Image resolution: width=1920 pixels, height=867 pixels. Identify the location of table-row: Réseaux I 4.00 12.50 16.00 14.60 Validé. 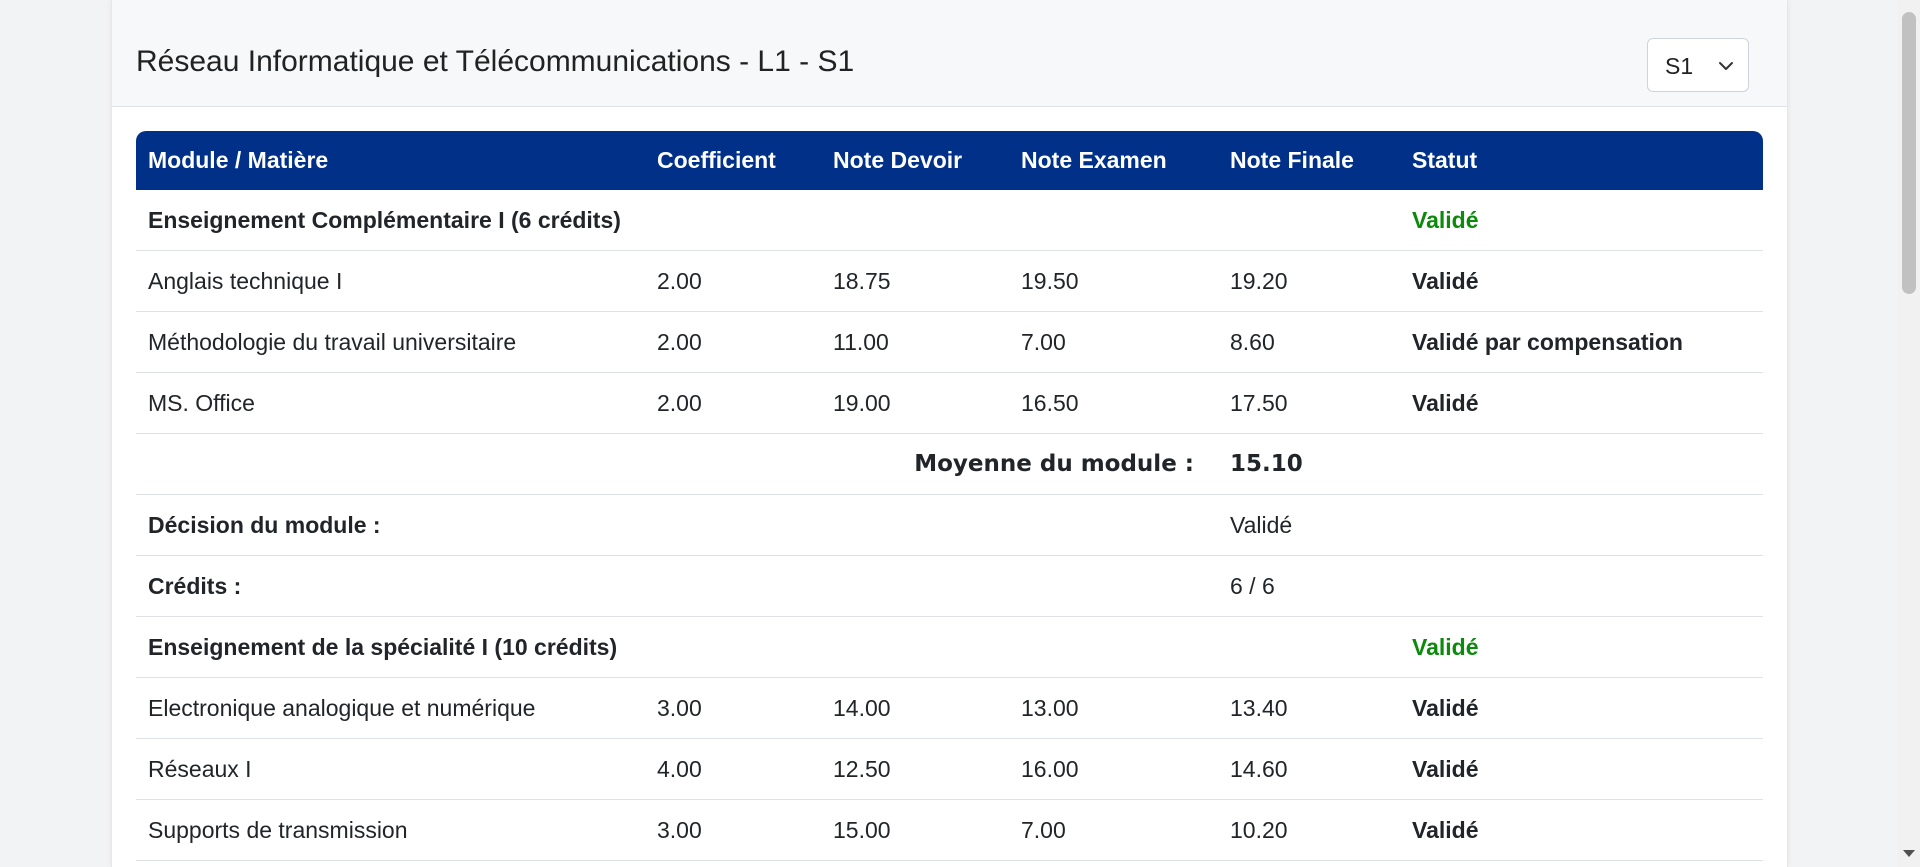
(949, 769).